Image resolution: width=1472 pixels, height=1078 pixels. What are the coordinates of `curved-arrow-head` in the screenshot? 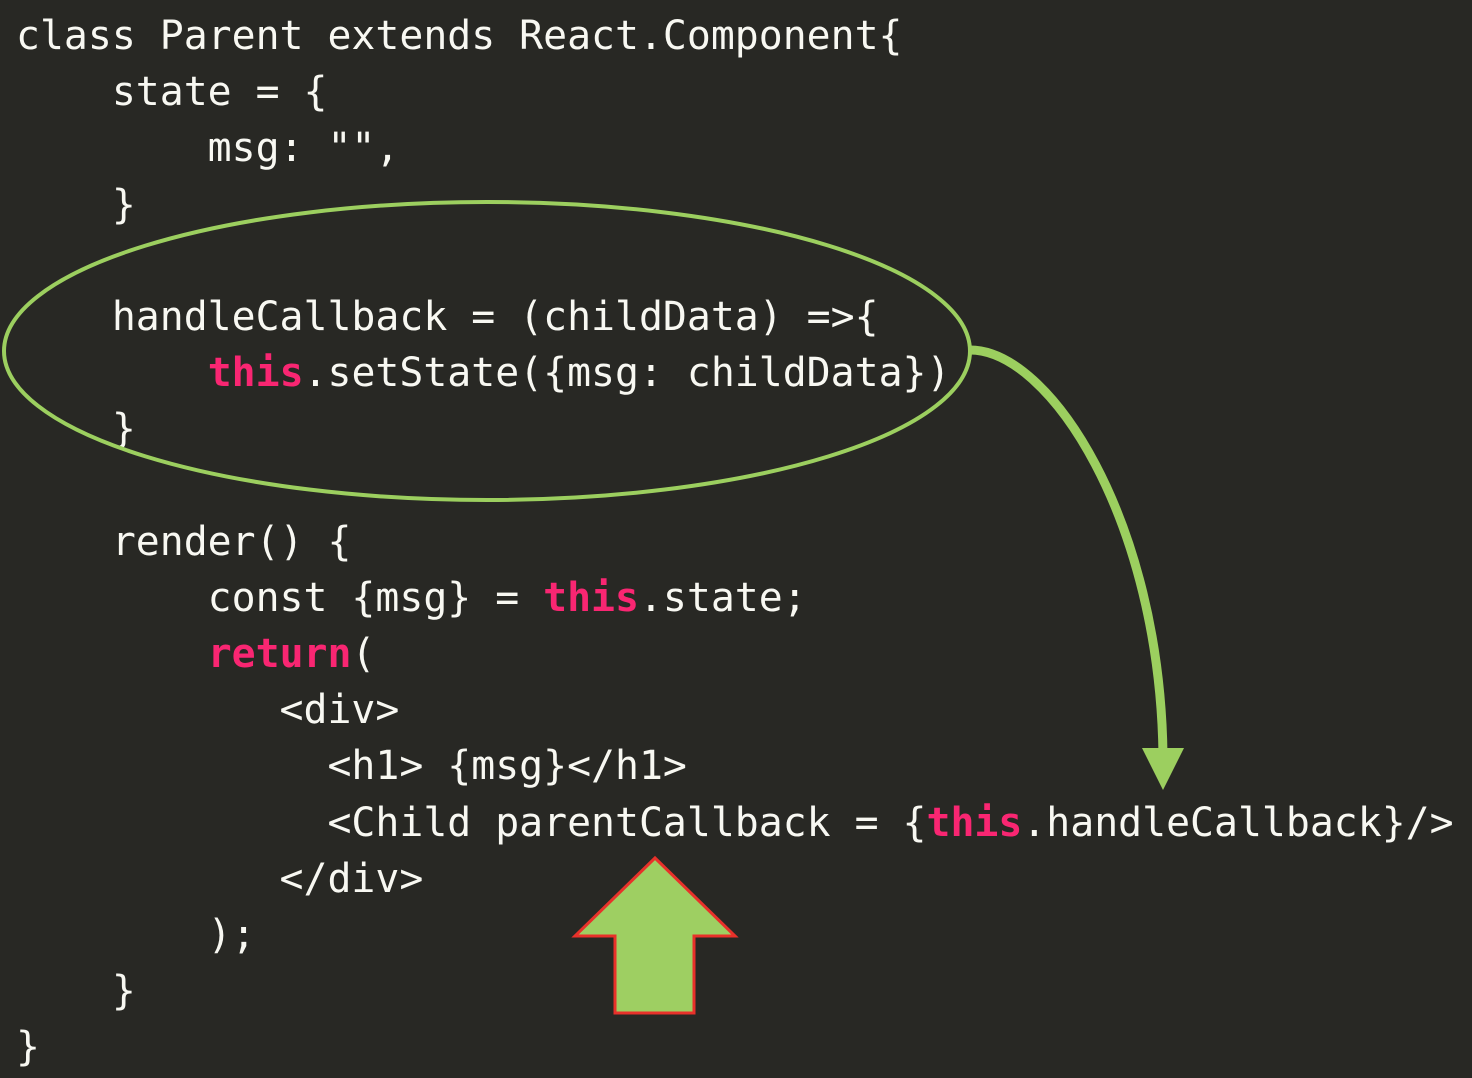 It's located at (1163, 769).